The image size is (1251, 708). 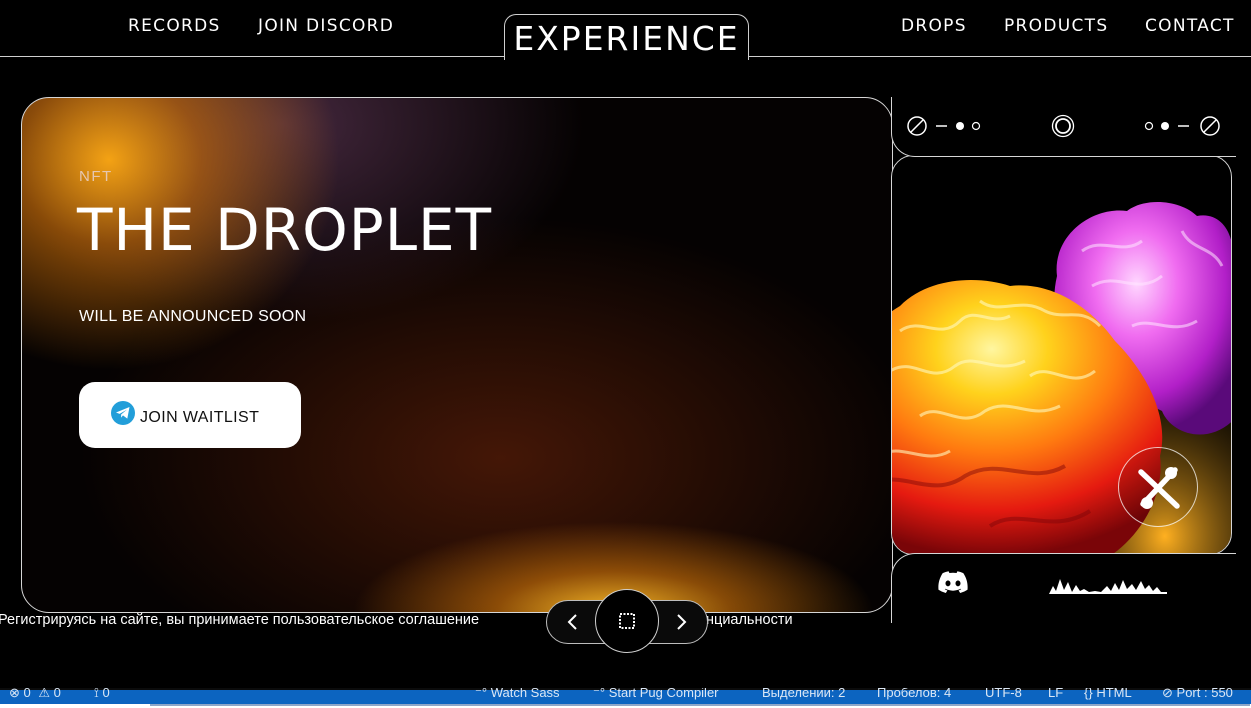 I want to click on nav-join-discord-link: JOIN DISCORD, so click(x=326, y=26).